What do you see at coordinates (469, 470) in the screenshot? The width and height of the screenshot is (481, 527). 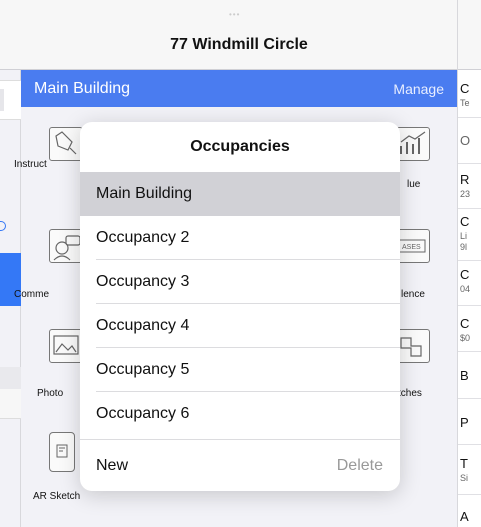 I see `detail-row: T Si` at bounding box center [469, 470].